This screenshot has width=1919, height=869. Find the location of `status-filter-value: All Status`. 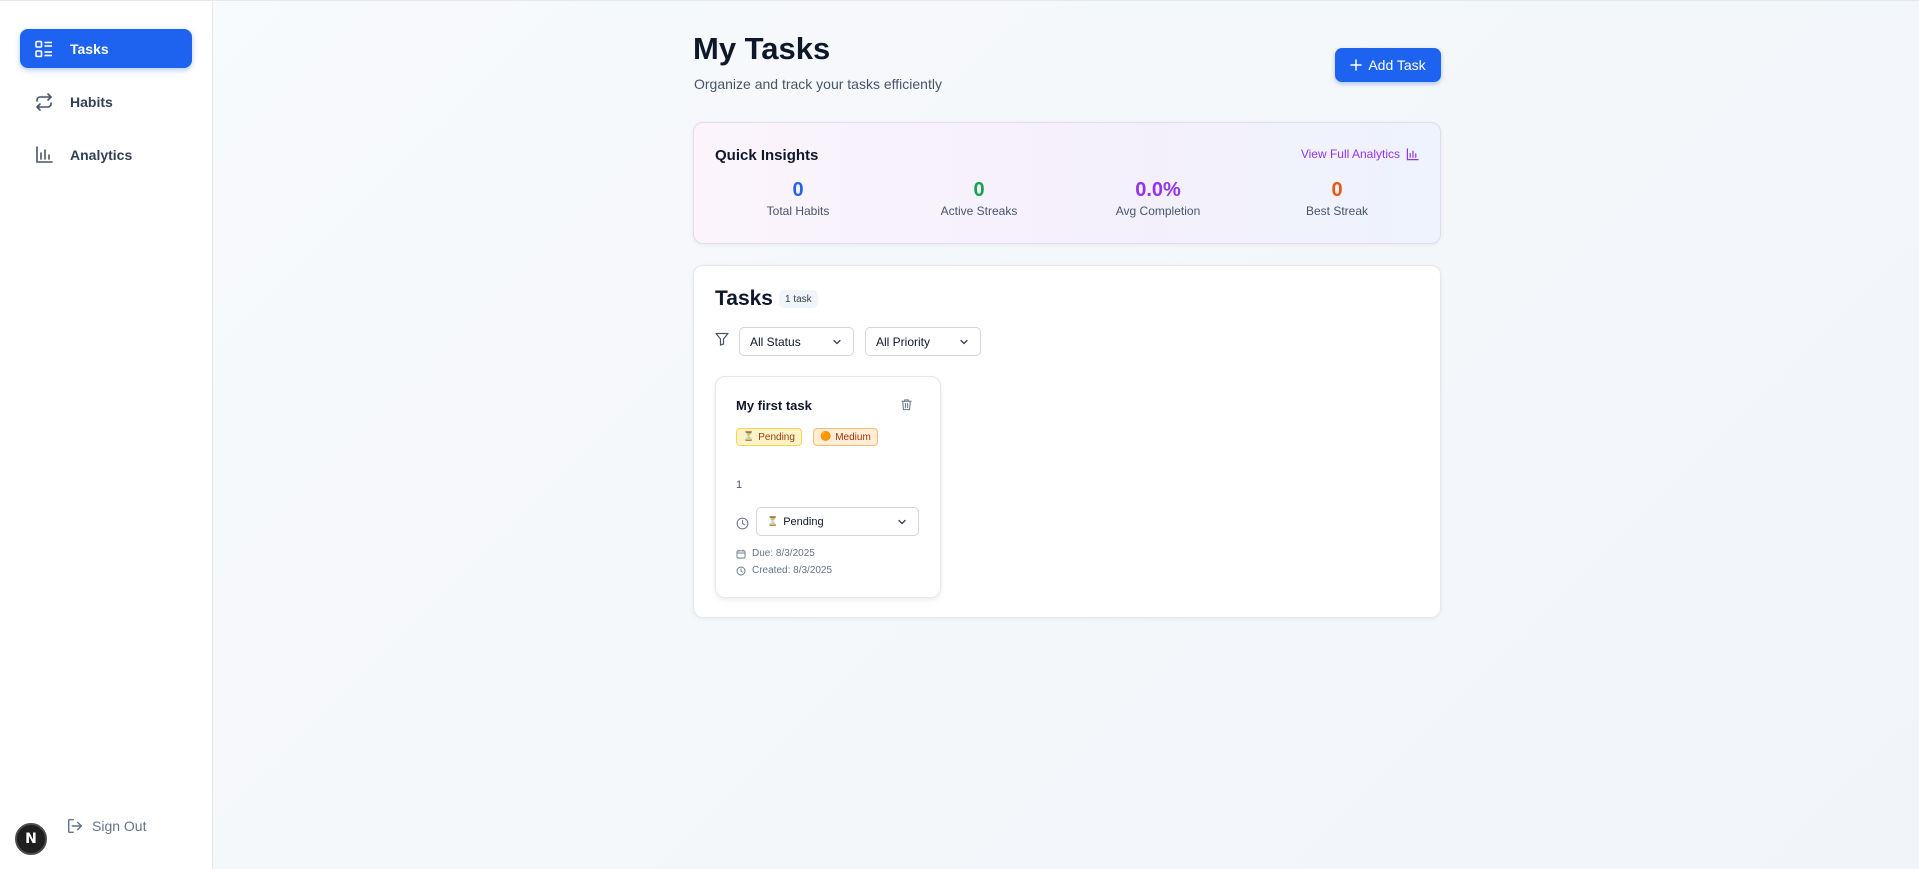

status-filter-value: All Status is located at coordinates (775, 341).